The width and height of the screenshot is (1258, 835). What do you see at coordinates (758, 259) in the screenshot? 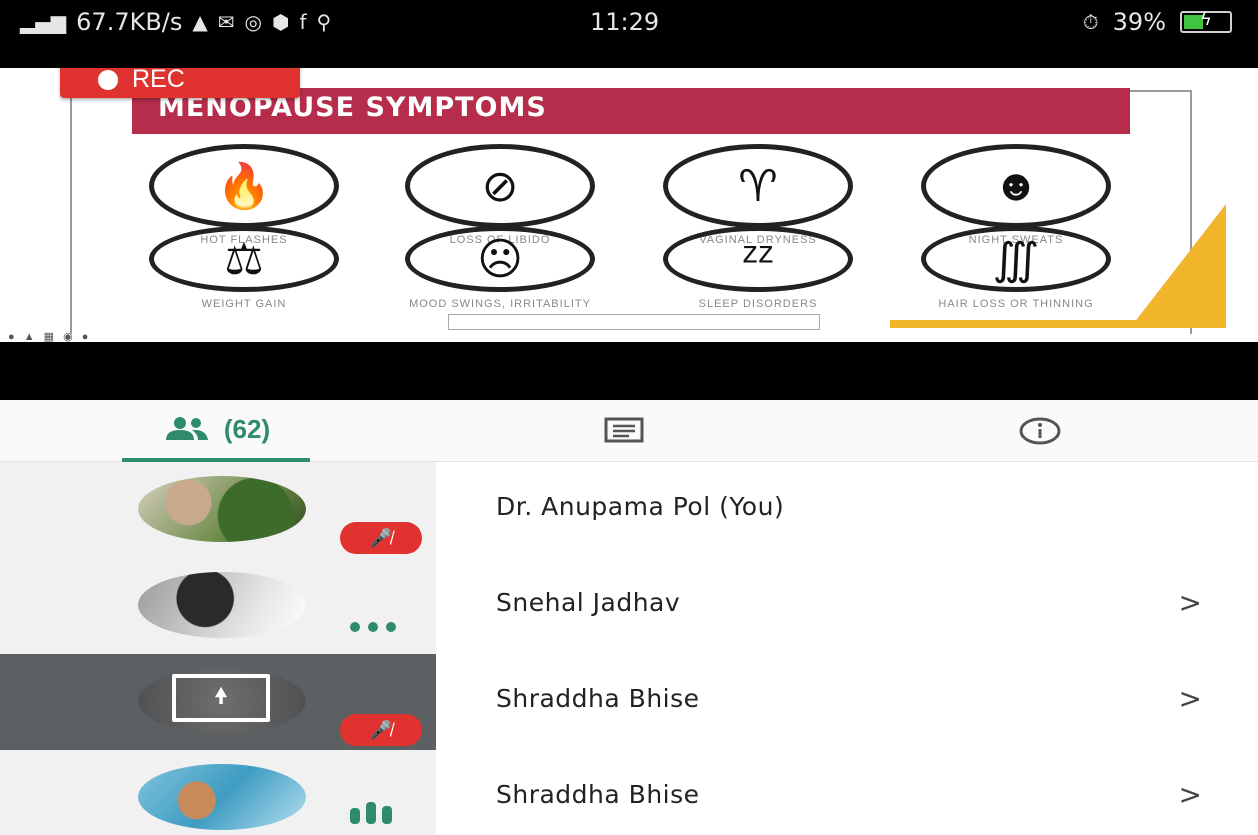
I see `no-sleep-icon: ᶻᶻ` at bounding box center [758, 259].